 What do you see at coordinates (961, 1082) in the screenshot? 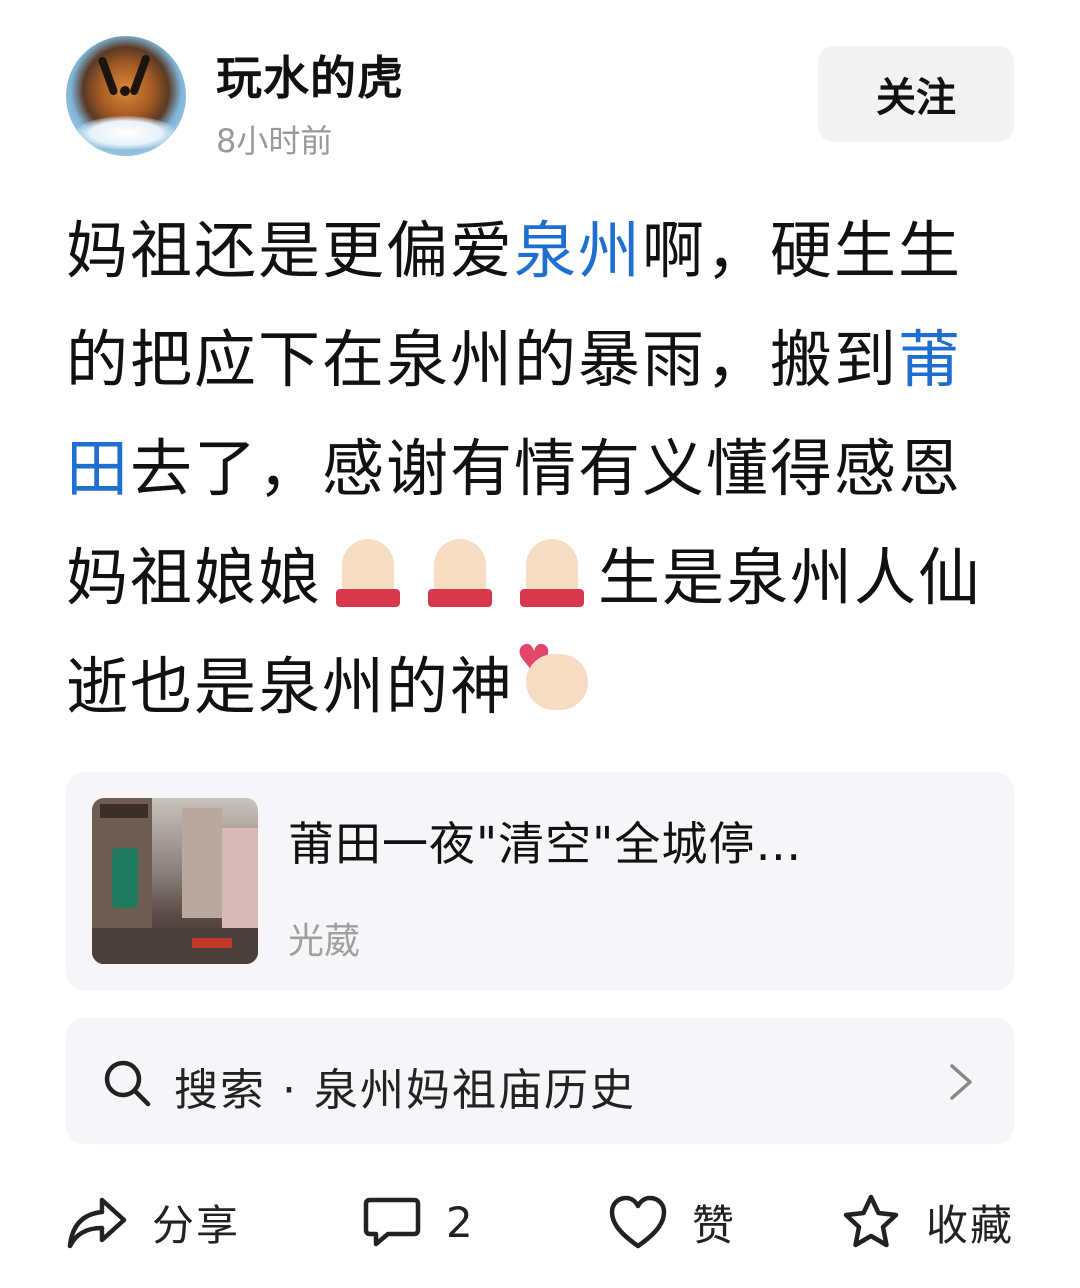
I see `chevron-right-icon` at bounding box center [961, 1082].